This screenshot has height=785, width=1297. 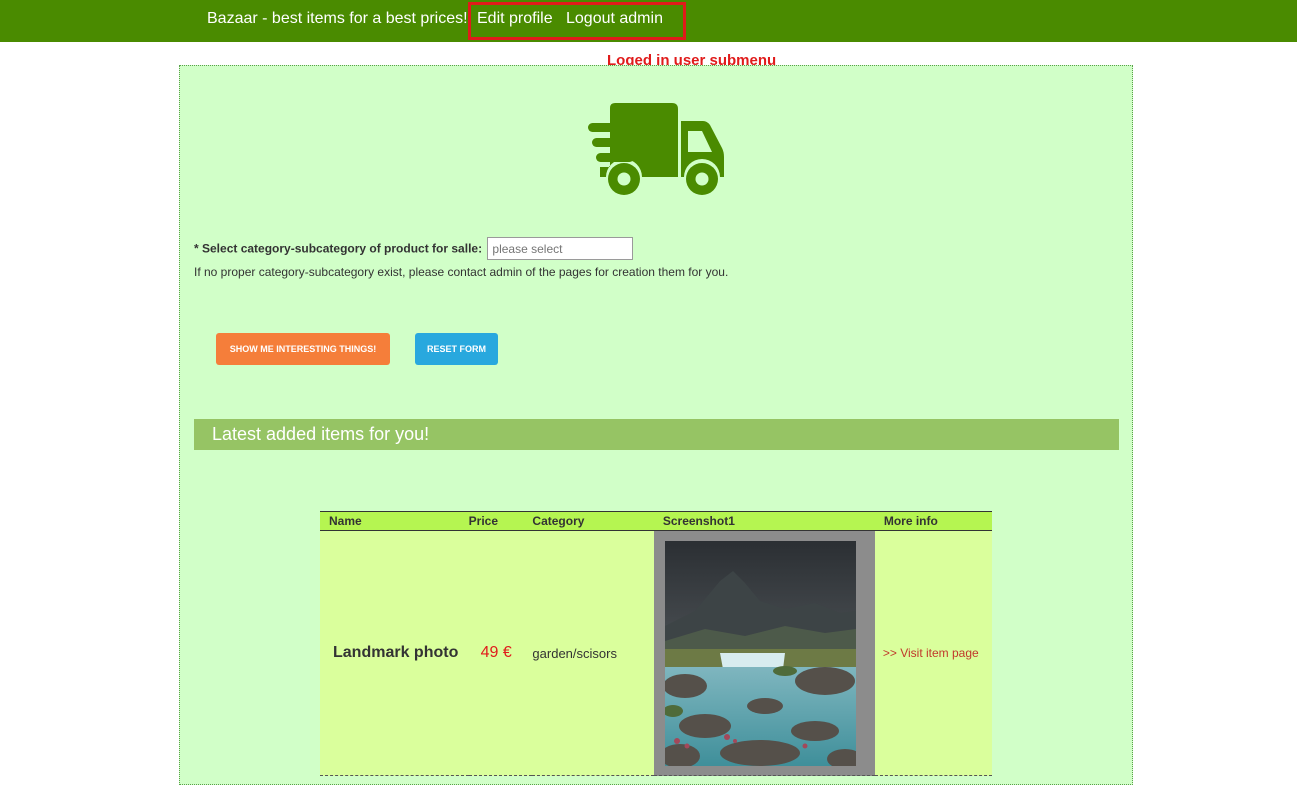 What do you see at coordinates (927, 653) in the screenshot?
I see `visit-item-link: >> Visit item page` at bounding box center [927, 653].